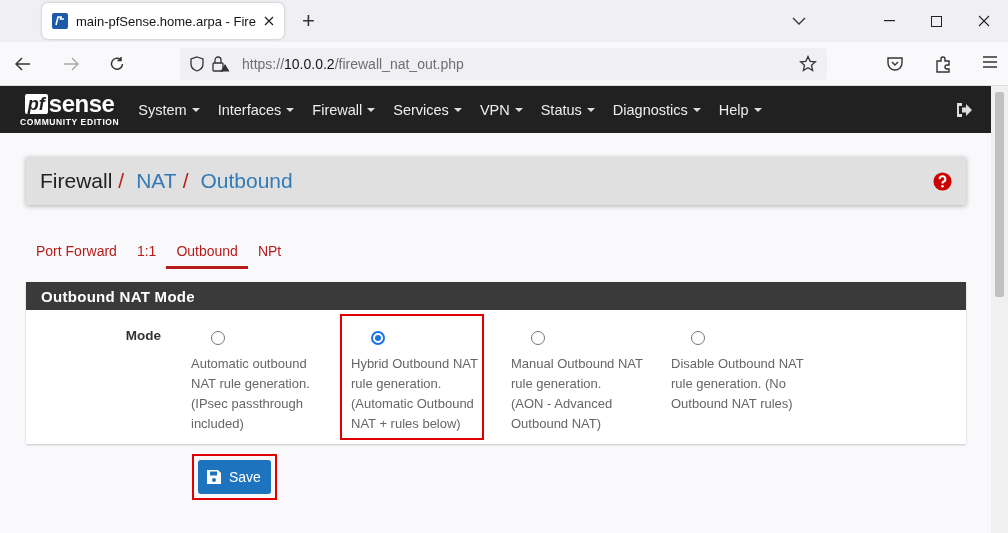 Image resolution: width=1008 pixels, height=533 pixels. Describe the element at coordinates (70, 109) in the screenshot. I see `pfsense-logo: pf sense COMMUNITY EDITION` at that location.